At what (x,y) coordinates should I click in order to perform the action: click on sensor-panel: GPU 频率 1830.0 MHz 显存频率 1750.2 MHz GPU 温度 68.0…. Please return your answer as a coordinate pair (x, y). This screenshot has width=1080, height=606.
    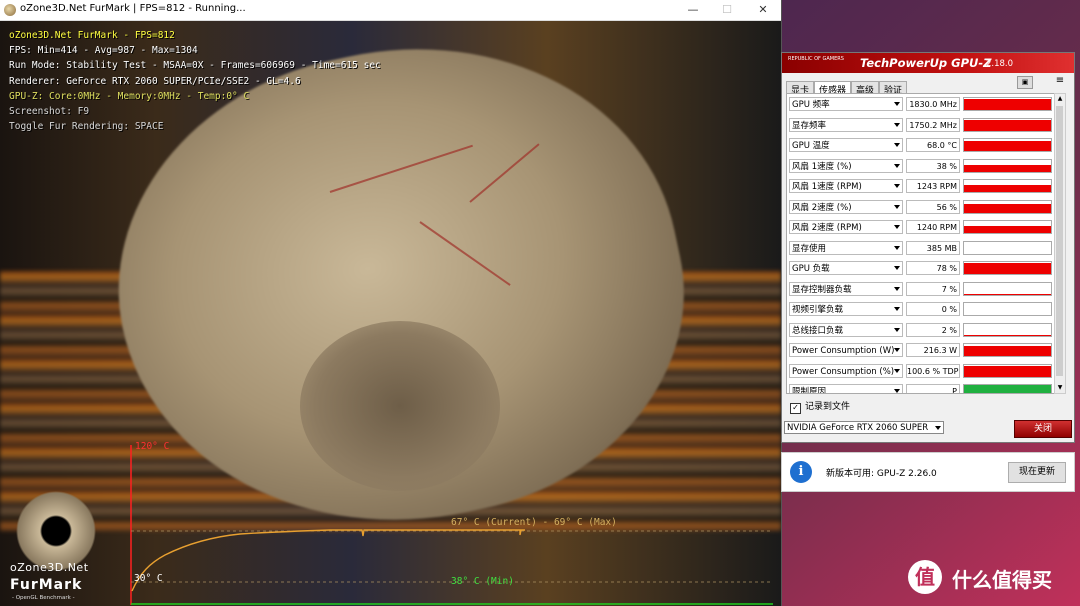
    Looking at the image, I should click on (923, 243).